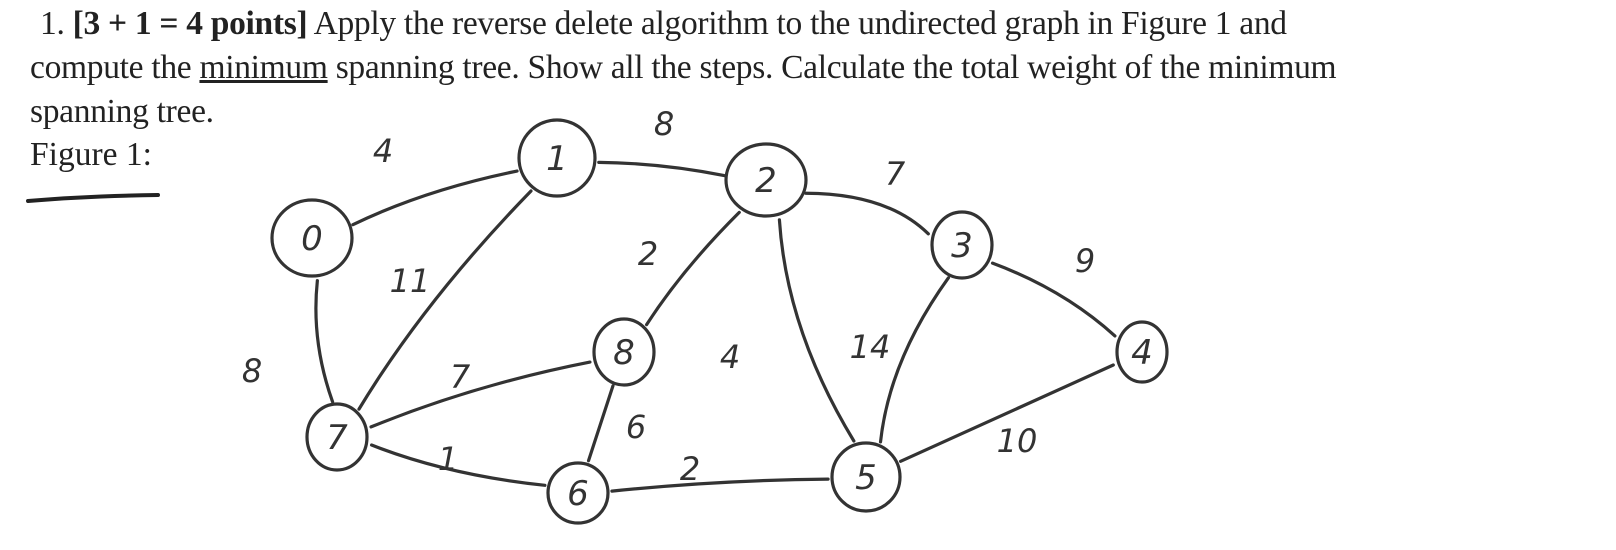 This screenshot has width=1616, height=550. What do you see at coordinates (664, 124) in the screenshot?
I see `edge-weight-1-2: 8` at bounding box center [664, 124].